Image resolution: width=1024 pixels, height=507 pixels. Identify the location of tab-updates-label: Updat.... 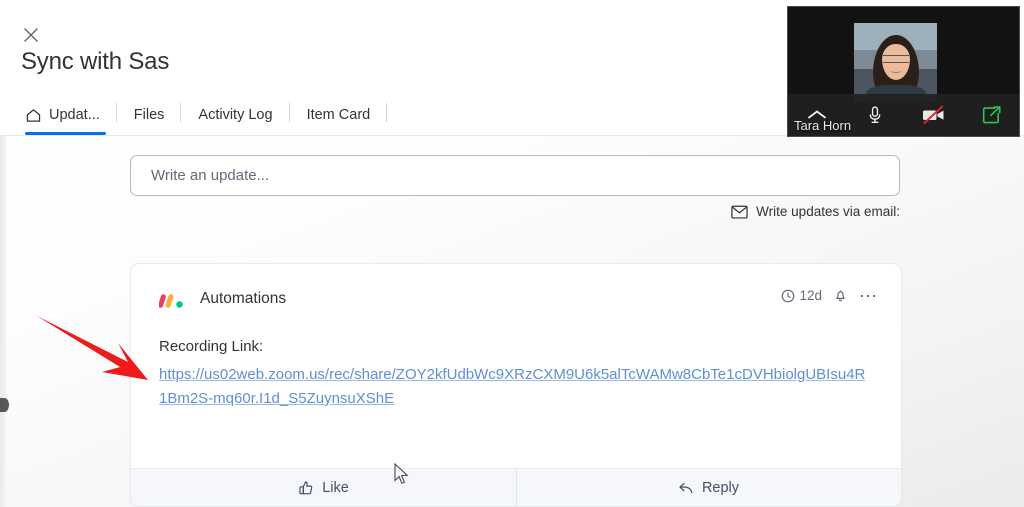
(74, 115).